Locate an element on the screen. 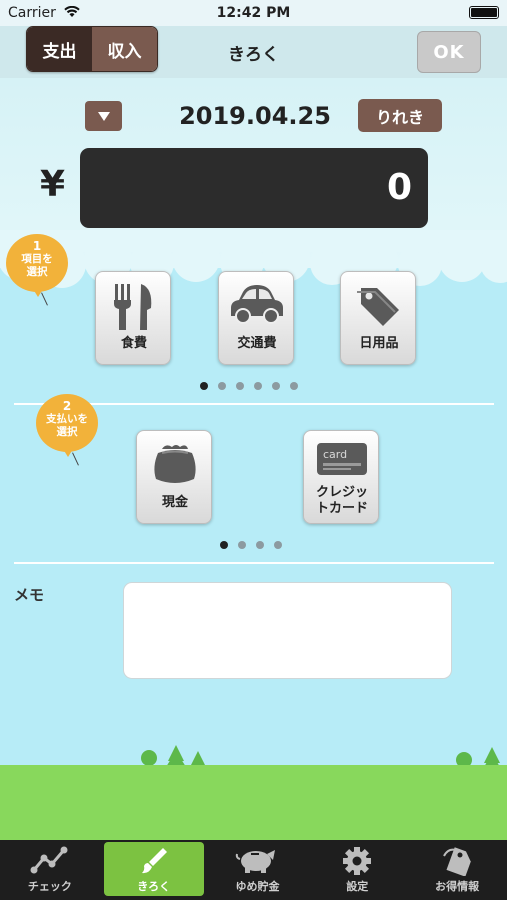 This screenshot has width=507, height=900. tab-dream-savings: ゆめ貯金 is located at coordinates (258, 870).